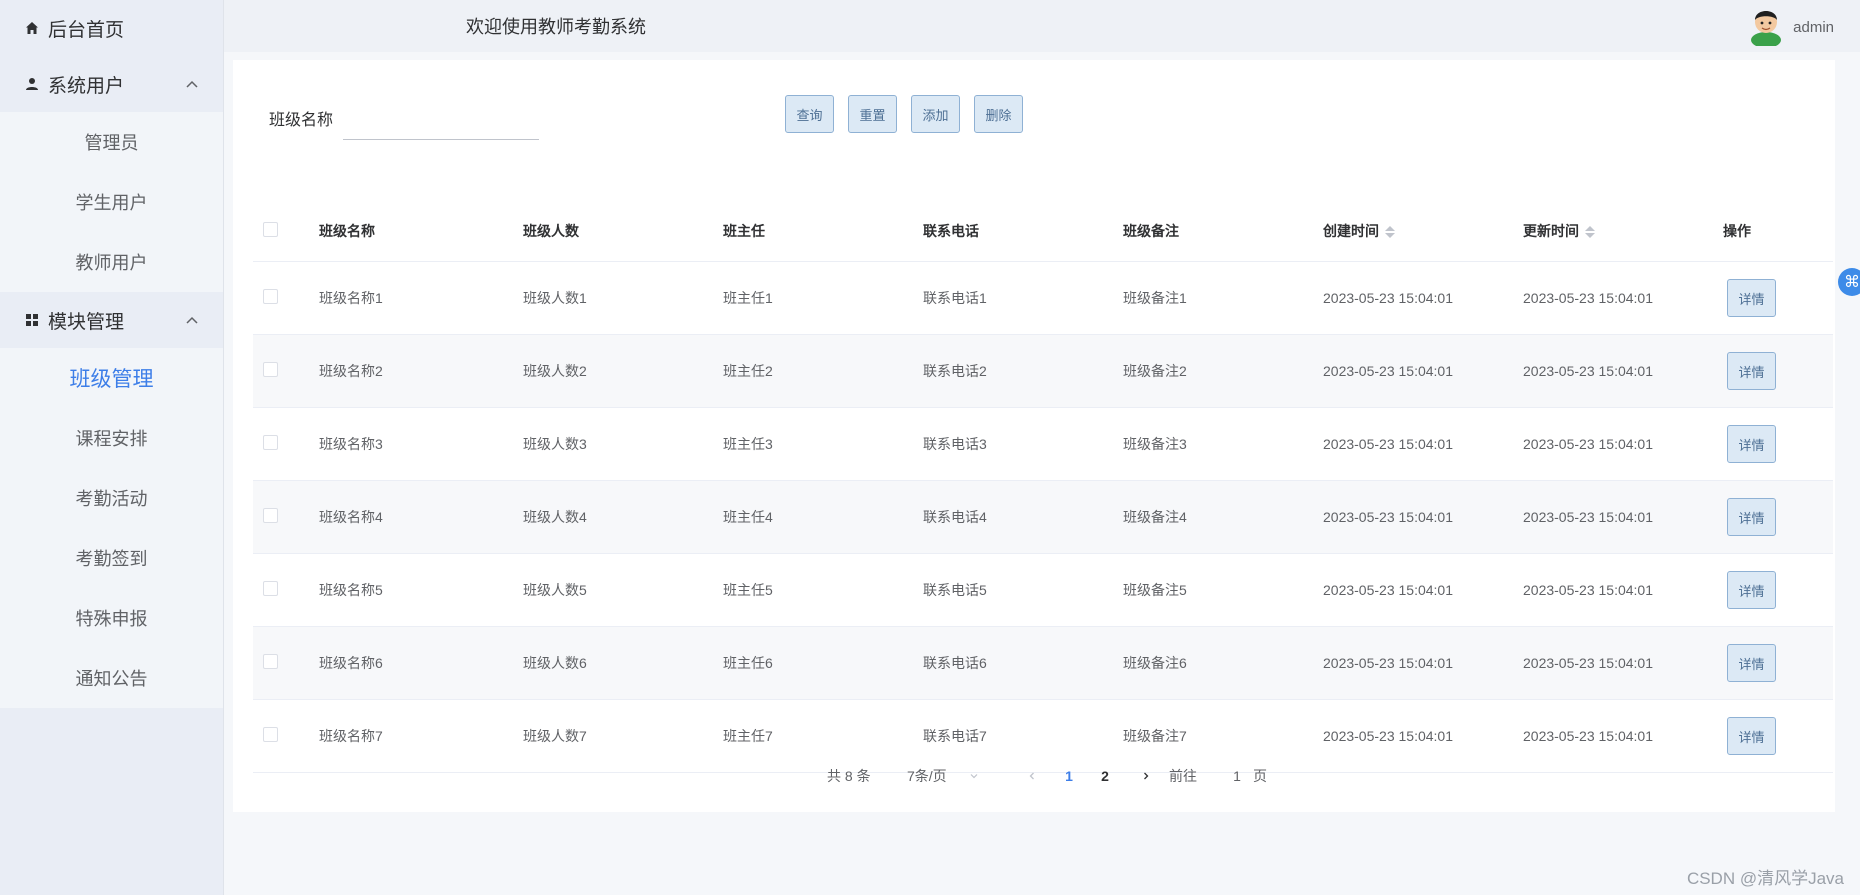  I want to click on sidebar-item-student-users: 学生用户, so click(111, 202).